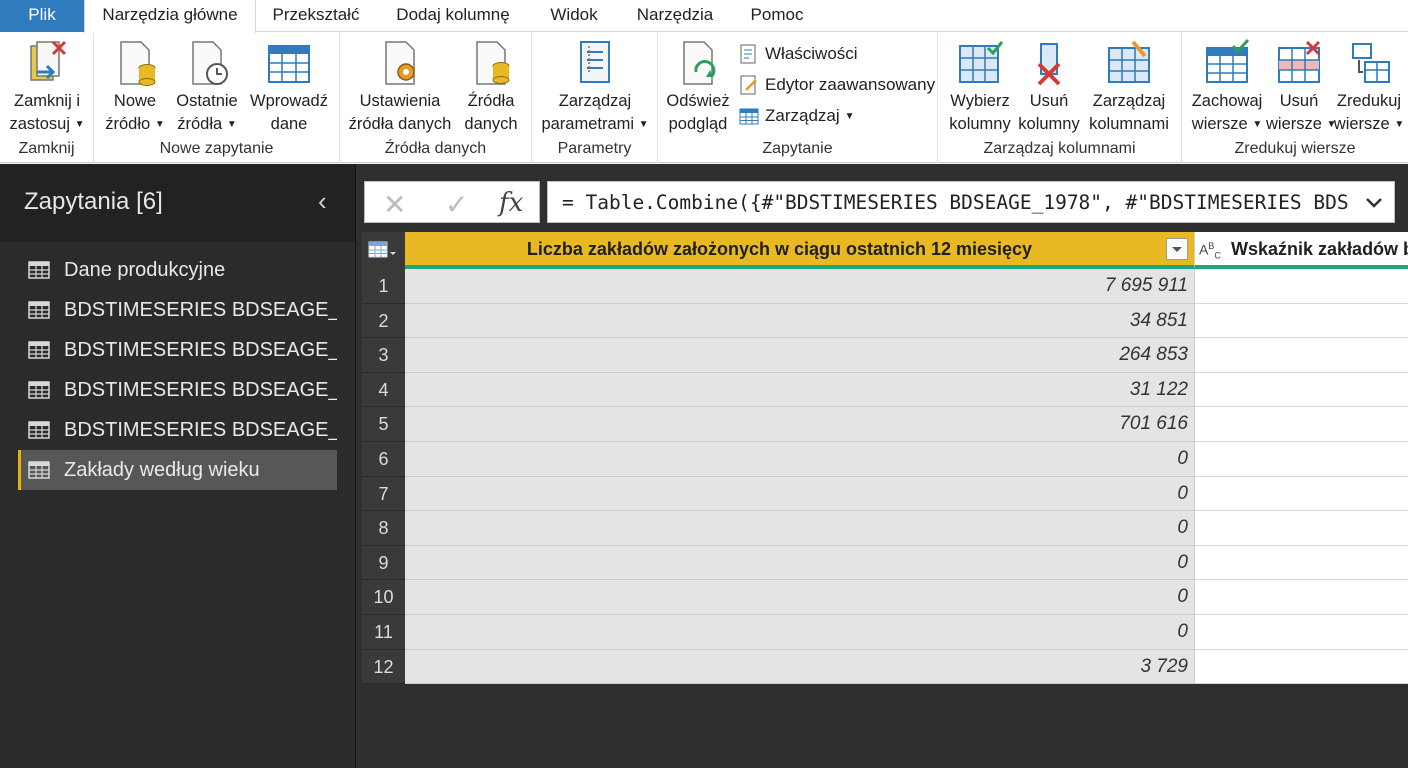 The height and width of the screenshot is (768, 1408). I want to click on tab-help: Pomoc, so click(777, 16).